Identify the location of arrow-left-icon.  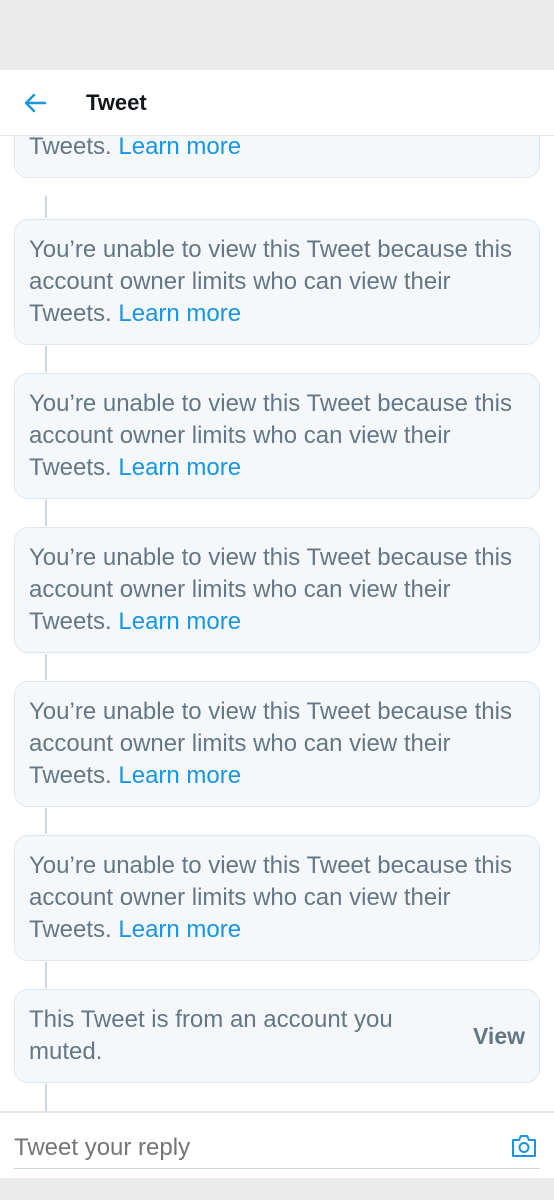
(35, 102).